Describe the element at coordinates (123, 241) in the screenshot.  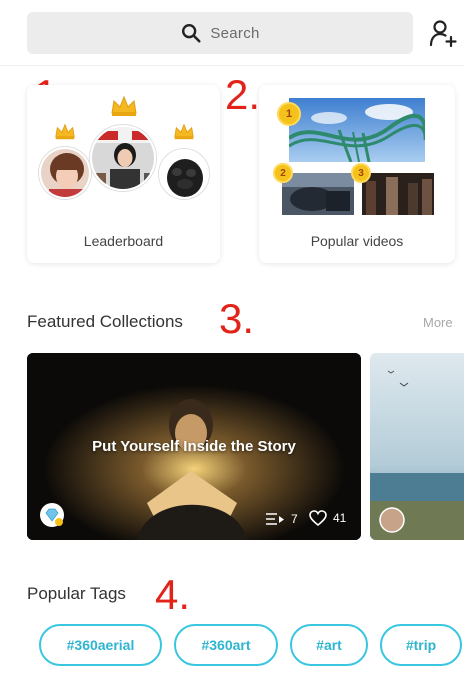
I see `leaderboard-label: Leaderboard` at that location.